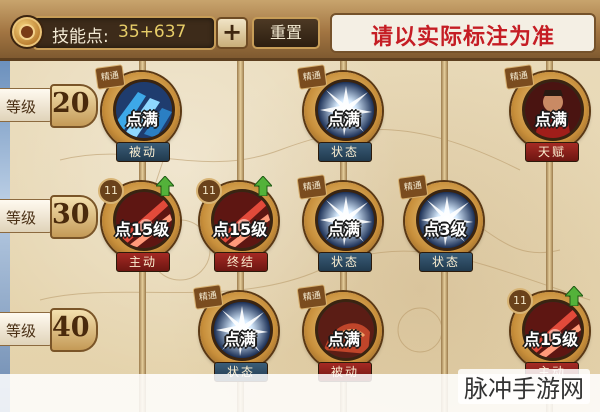  What do you see at coordinates (552, 152) in the screenshot?
I see `skill-type-ribbon: 天赋` at bounding box center [552, 152].